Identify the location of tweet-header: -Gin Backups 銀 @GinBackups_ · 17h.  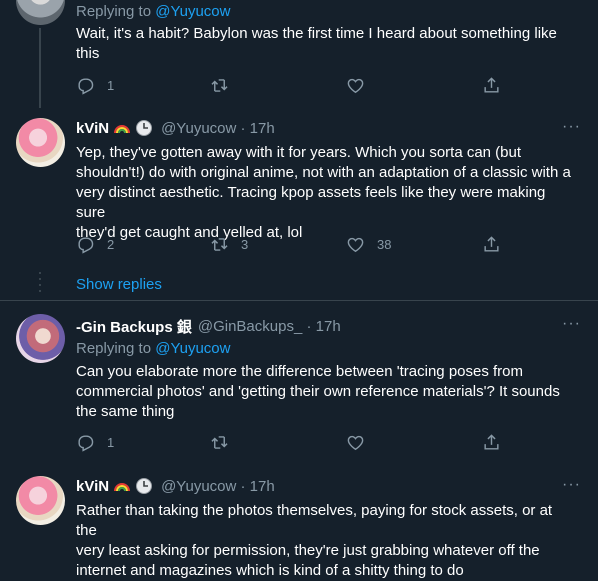
(208, 326).